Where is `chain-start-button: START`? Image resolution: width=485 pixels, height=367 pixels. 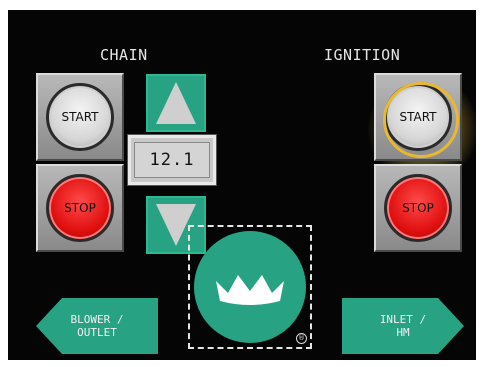 chain-start-button: START is located at coordinates (80, 117).